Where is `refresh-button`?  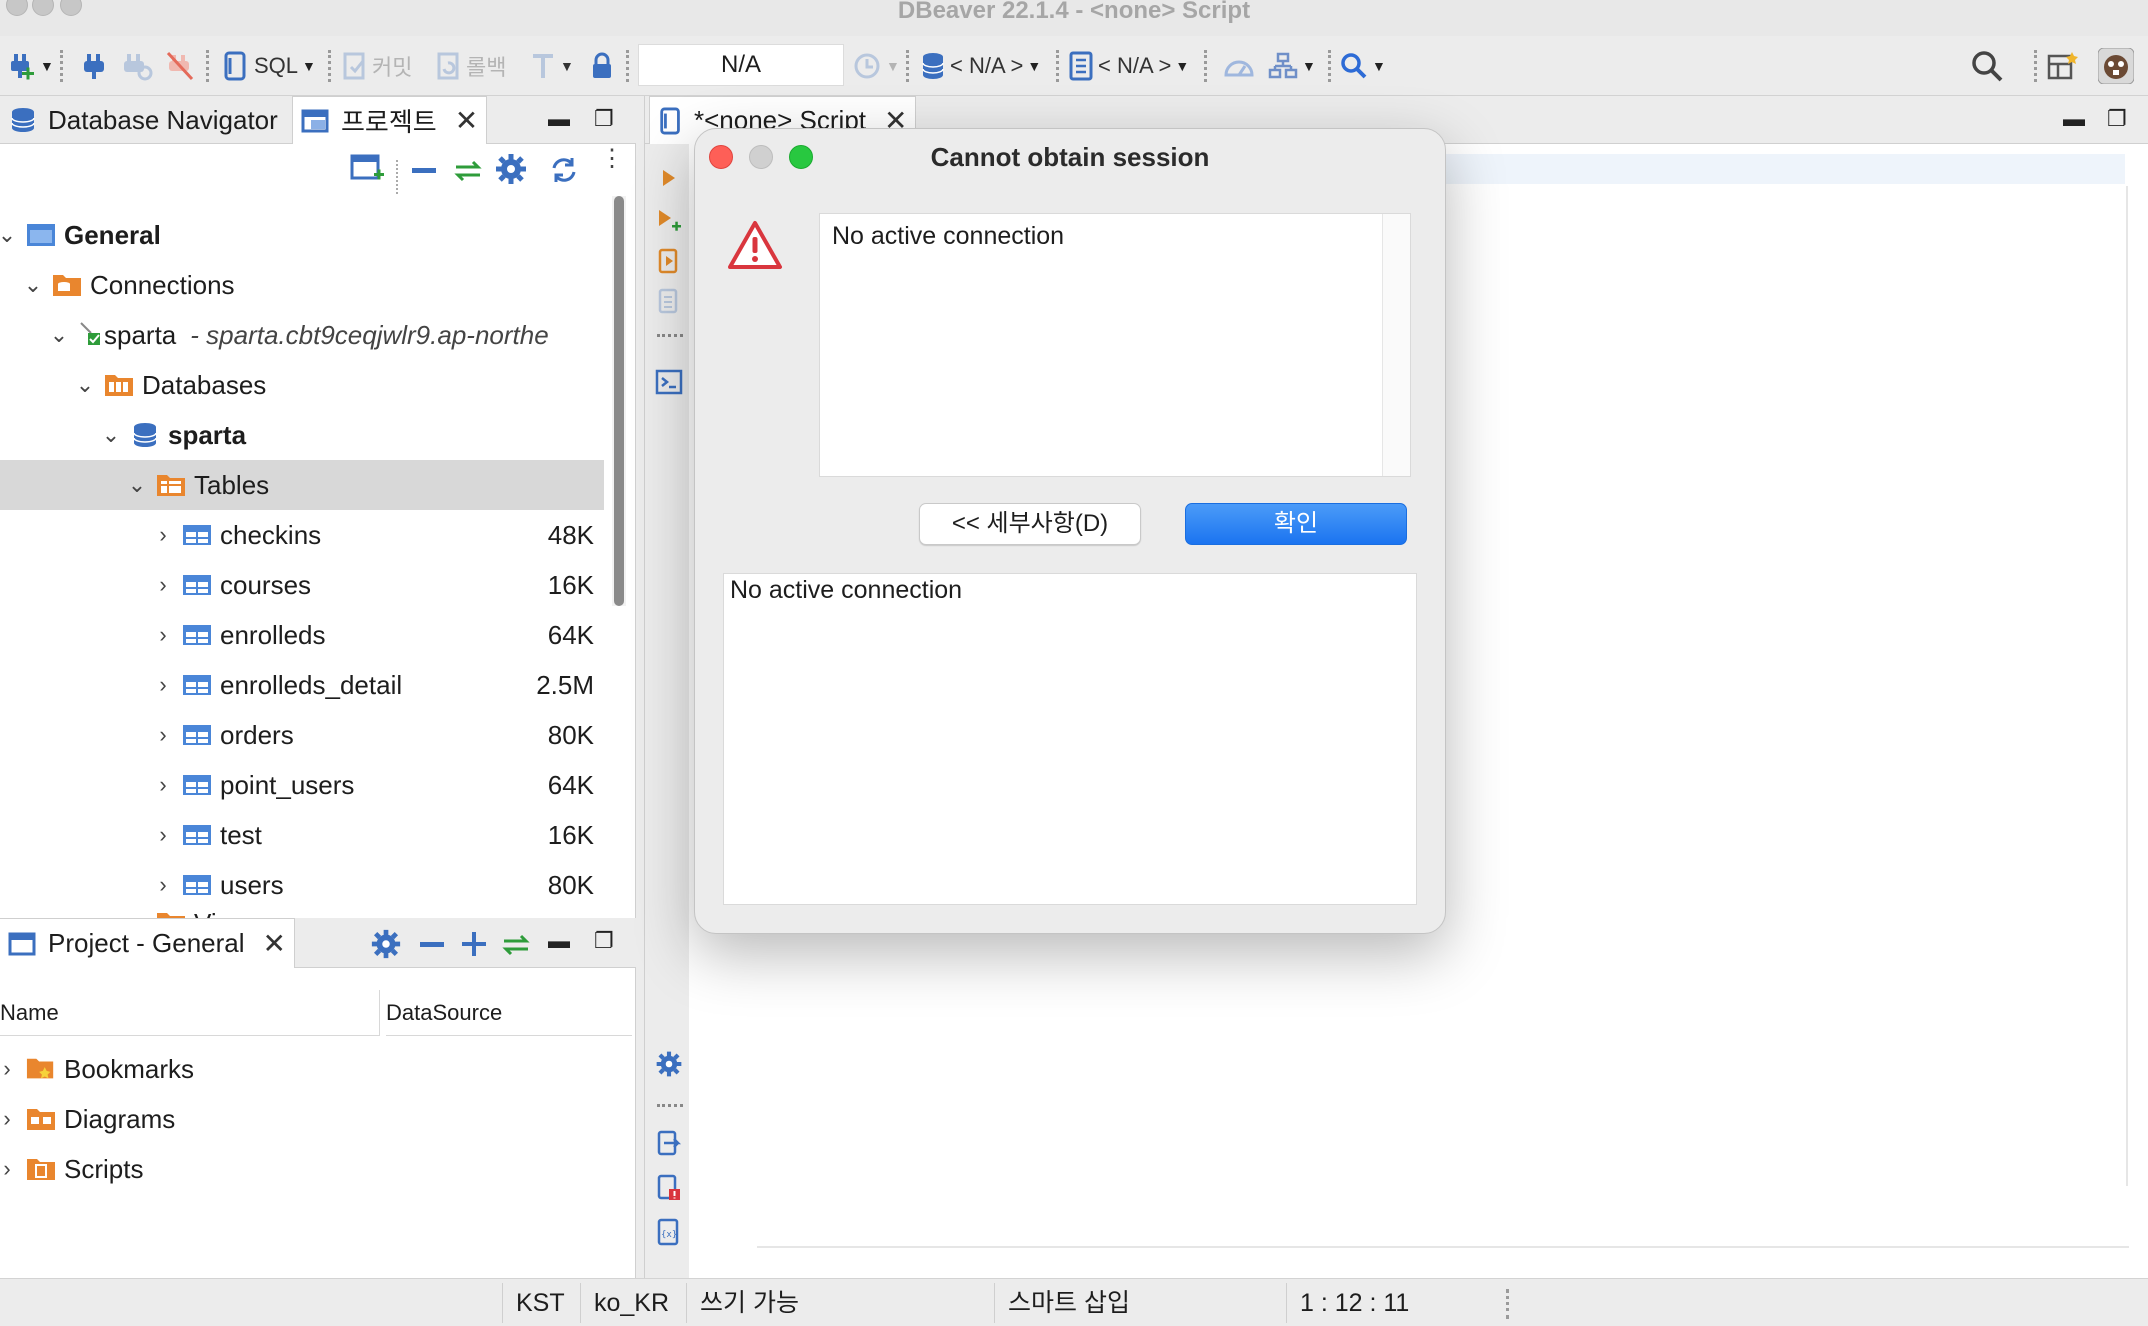
refresh-button is located at coordinates (564, 170).